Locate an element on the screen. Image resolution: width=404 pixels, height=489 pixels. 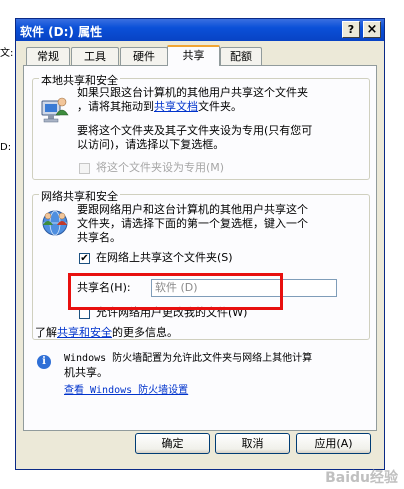
info-icon: i is located at coordinates (44, 362).